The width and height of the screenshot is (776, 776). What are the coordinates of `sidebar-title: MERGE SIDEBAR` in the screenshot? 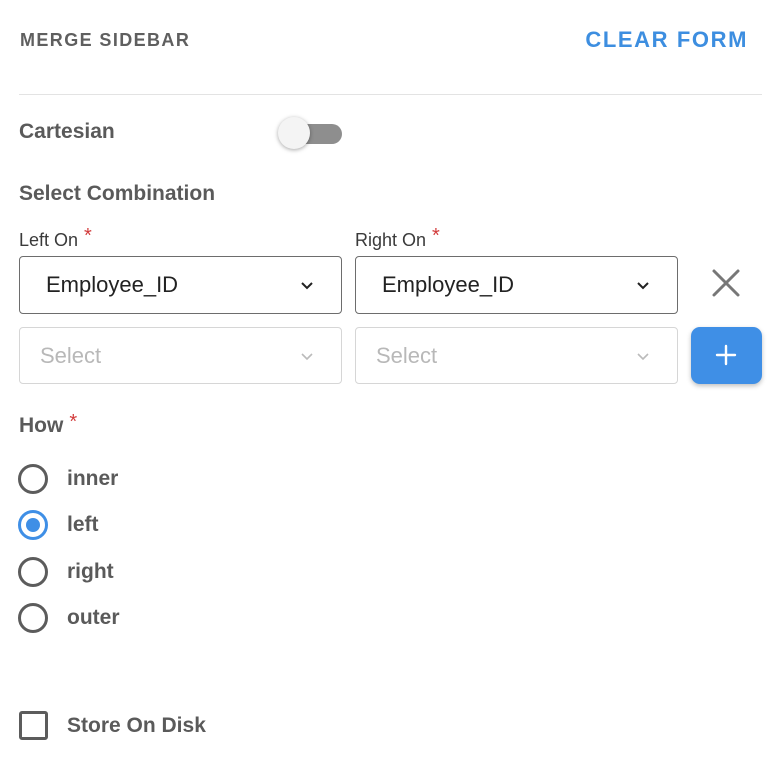 It's located at (105, 40).